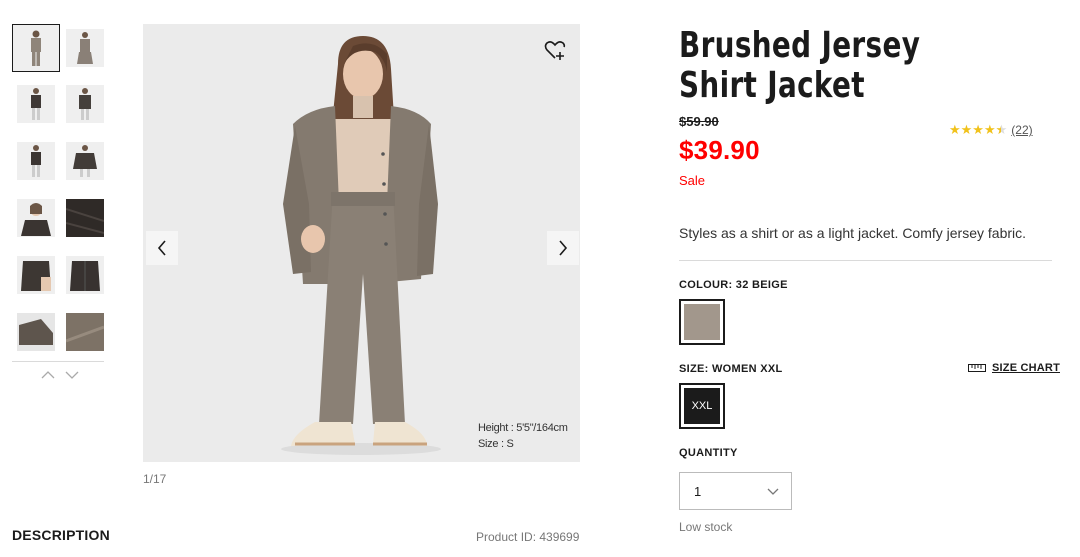  What do you see at coordinates (61, 535) in the screenshot?
I see `description-heading: DESCRIPTION` at bounding box center [61, 535].